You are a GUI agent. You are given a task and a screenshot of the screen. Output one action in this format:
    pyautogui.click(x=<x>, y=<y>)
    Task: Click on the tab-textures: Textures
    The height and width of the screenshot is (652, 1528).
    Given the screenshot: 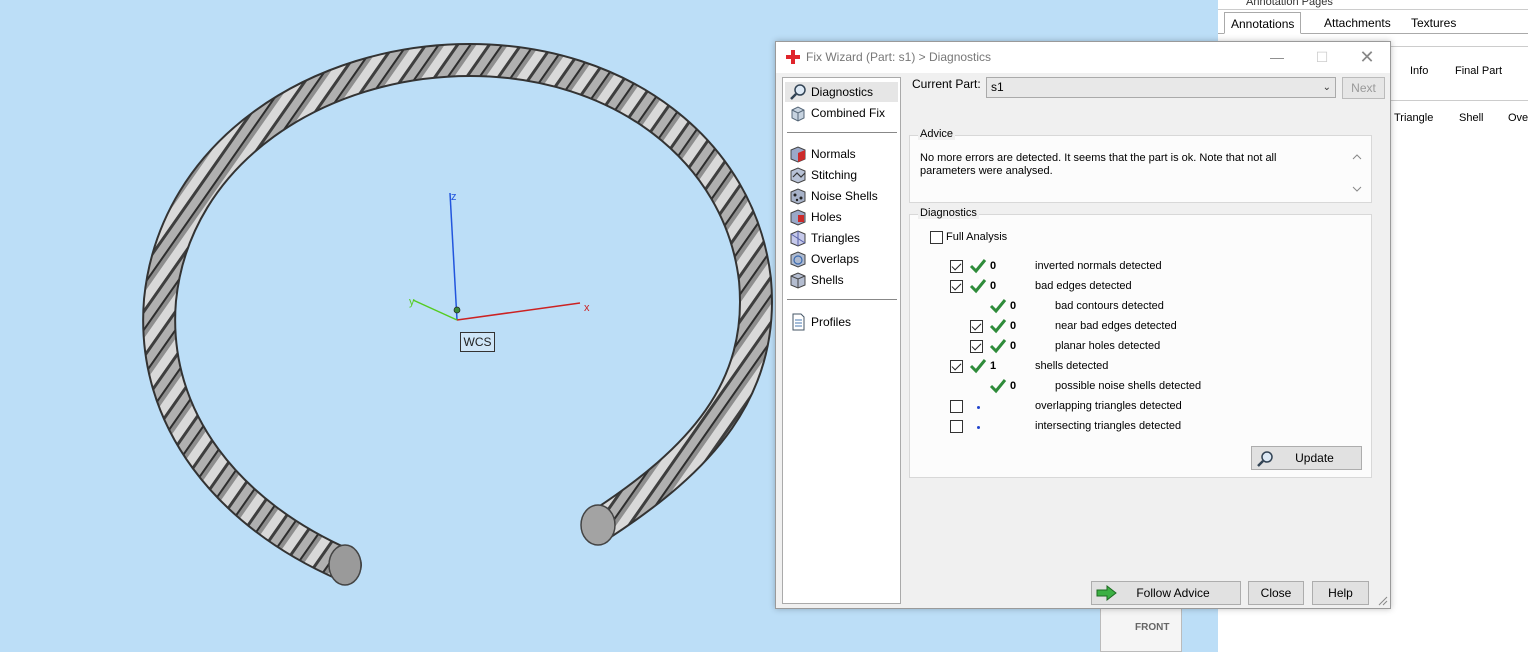 What is the action you would take?
    pyautogui.click(x=1433, y=23)
    